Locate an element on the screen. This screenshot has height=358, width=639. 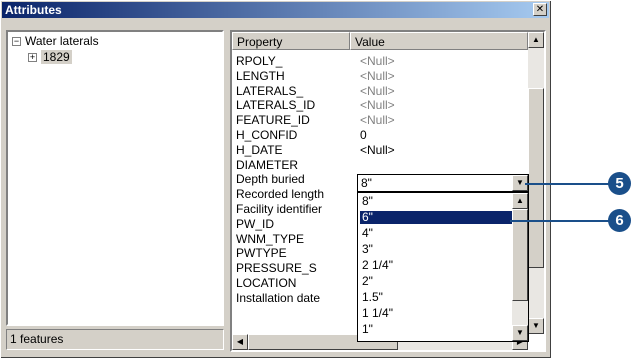
column-header-property: Property is located at coordinates (291, 41).